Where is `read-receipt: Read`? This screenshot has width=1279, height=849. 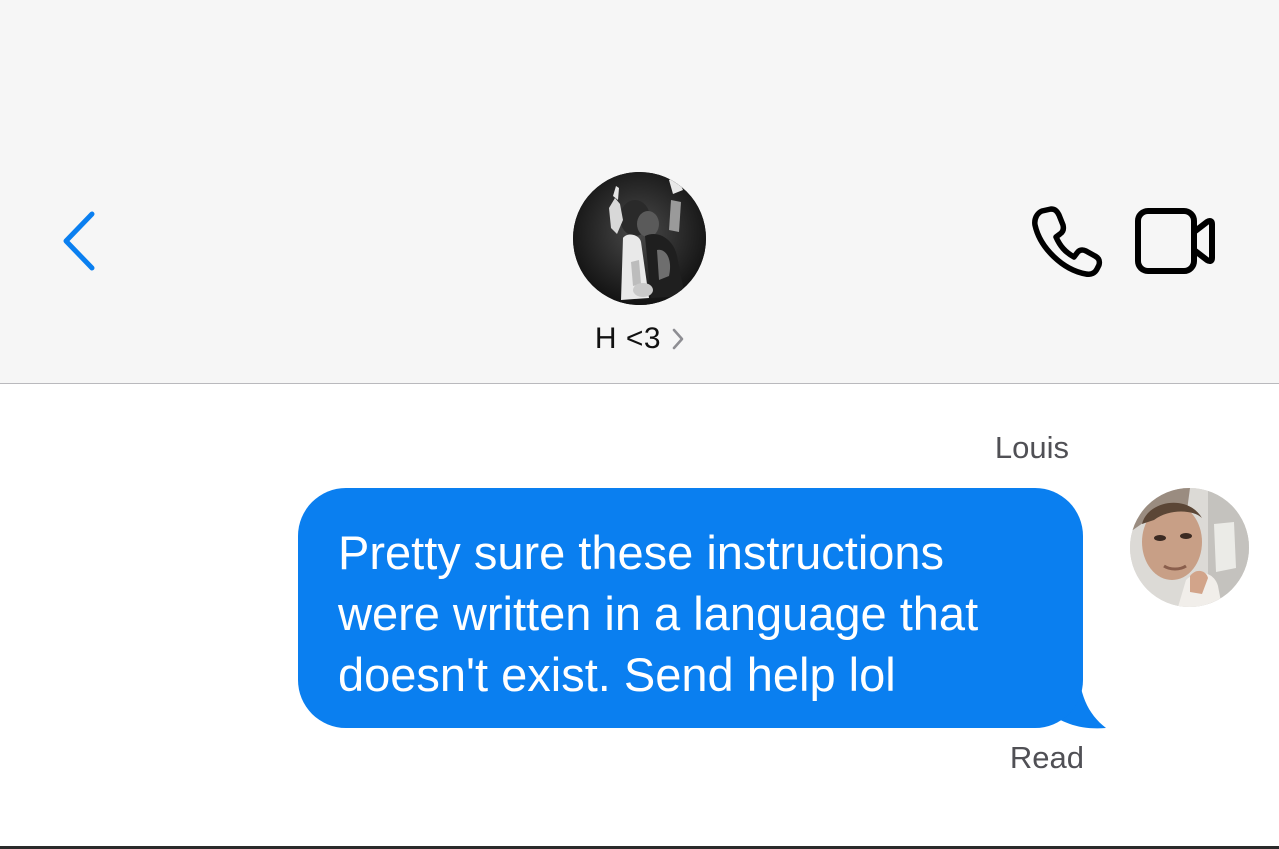
read-receipt: Read is located at coordinates (1046, 757).